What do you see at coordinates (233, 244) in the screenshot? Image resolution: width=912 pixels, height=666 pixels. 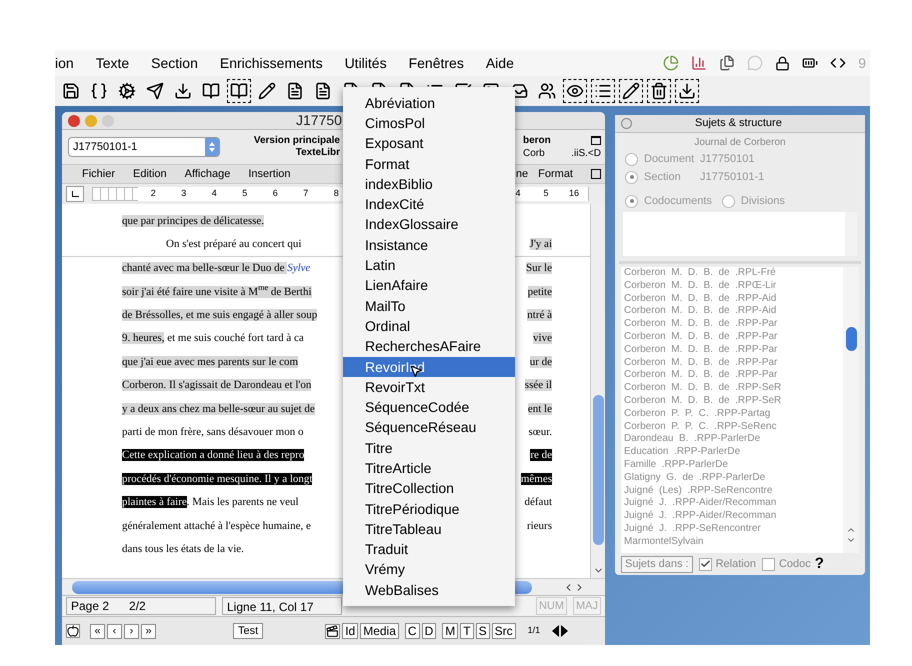 I see `text-line: On s'est préparé au concert qui` at bounding box center [233, 244].